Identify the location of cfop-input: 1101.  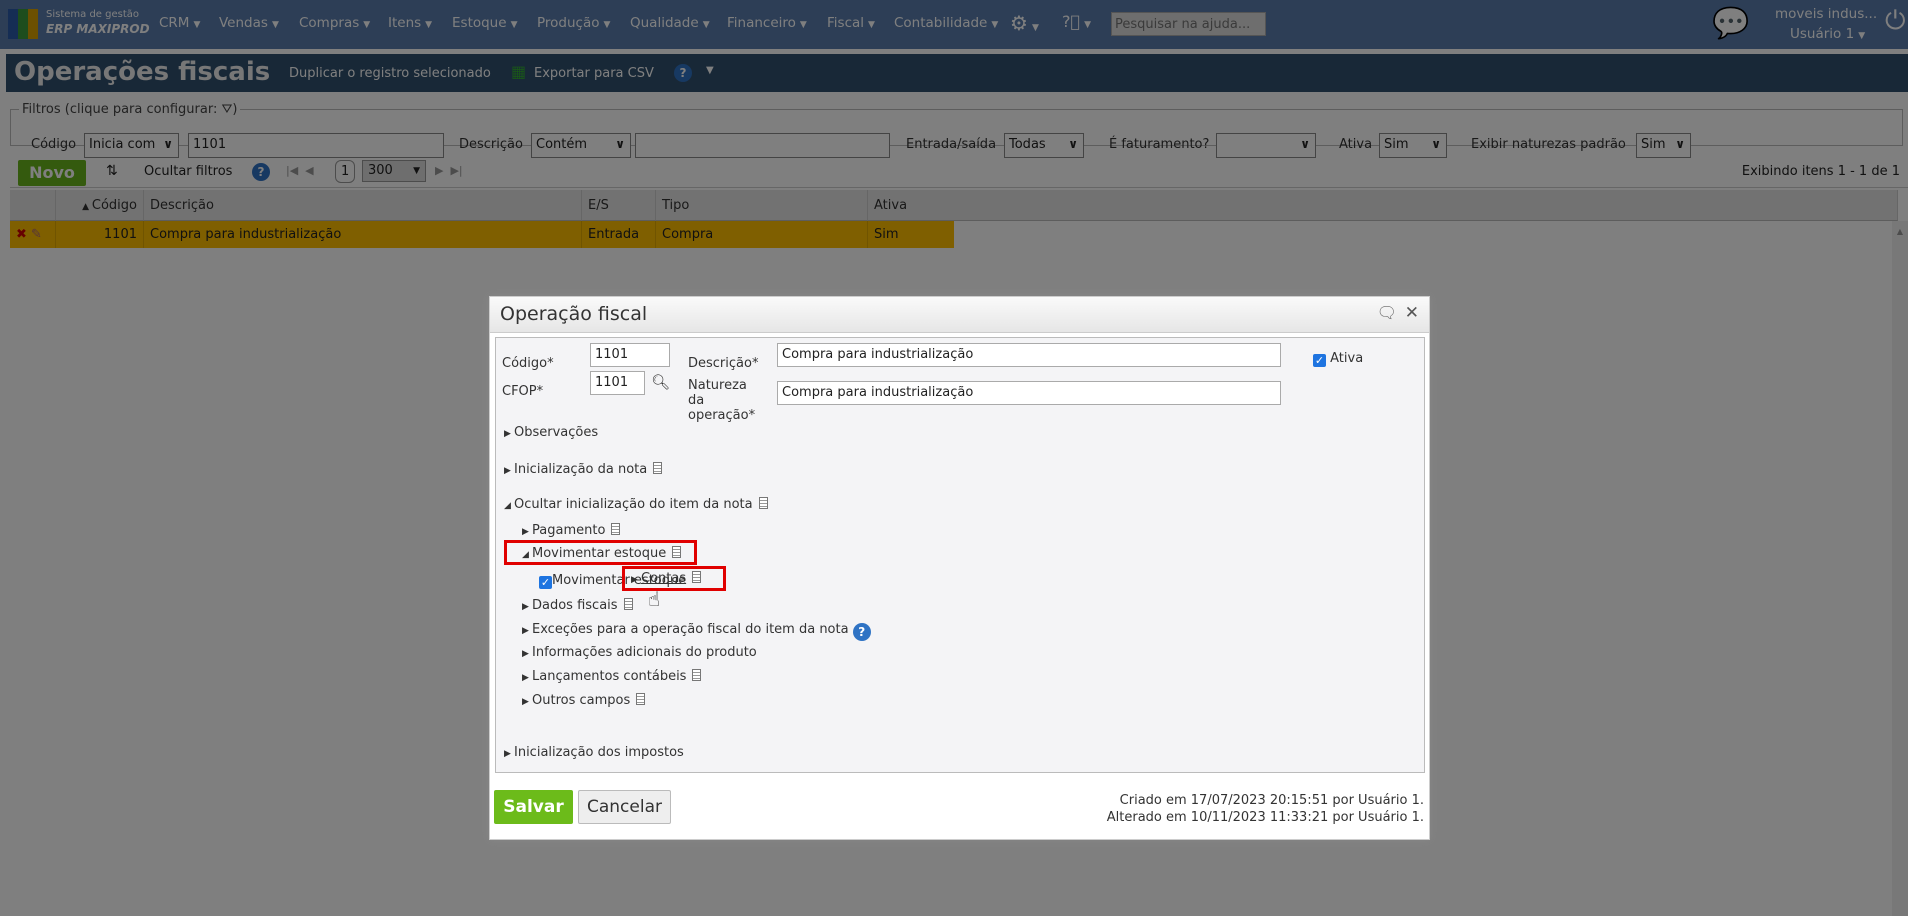
(617, 383).